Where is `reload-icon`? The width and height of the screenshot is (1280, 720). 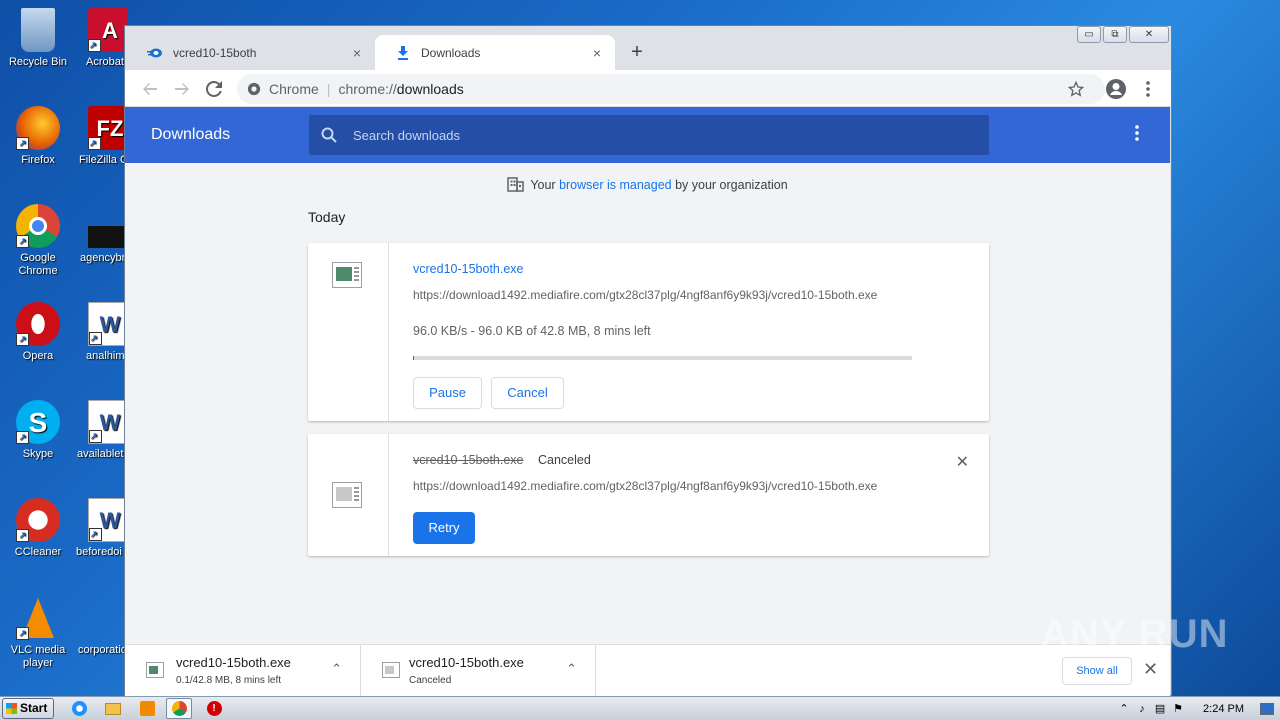 reload-icon is located at coordinates (214, 89).